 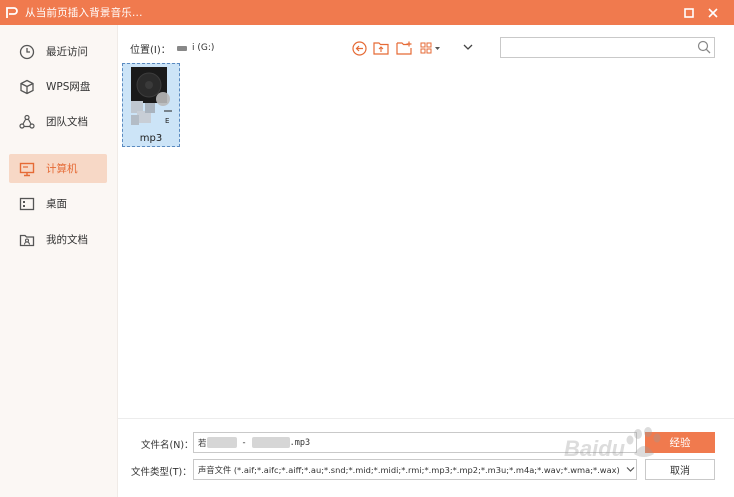 What do you see at coordinates (680, 442) in the screenshot?
I see `open-button: 经验` at bounding box center [680, 442].